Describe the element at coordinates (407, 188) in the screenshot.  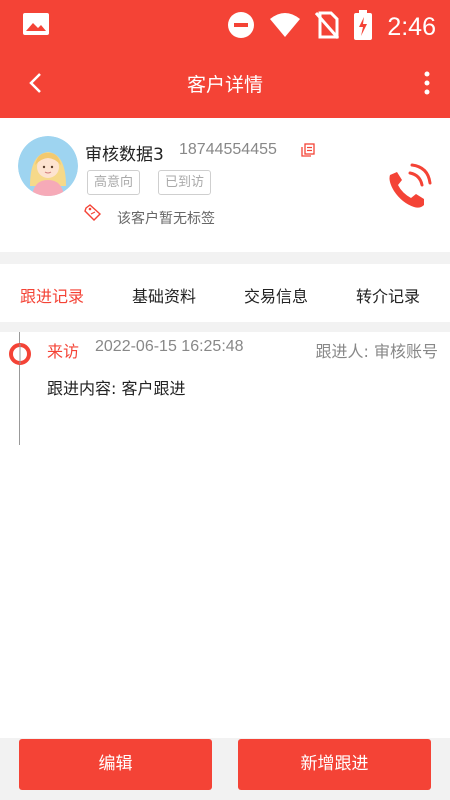
I see `phone-call-icon` at that location.